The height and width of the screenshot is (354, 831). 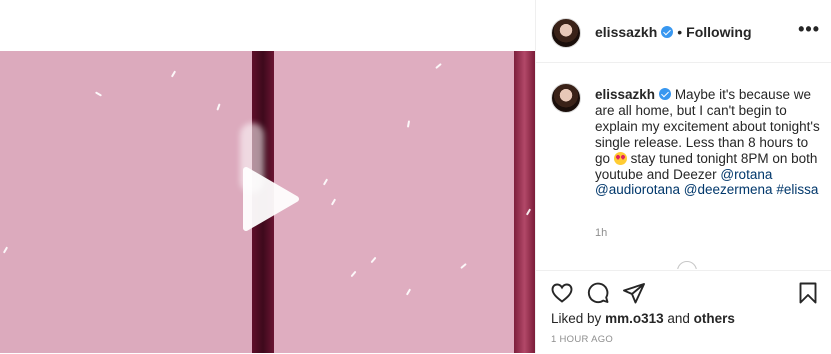 What do you see at coordinates (576, 318) in the screenshot?
I see `likes-prefix: Liked by` at bounding box center [576, 318].